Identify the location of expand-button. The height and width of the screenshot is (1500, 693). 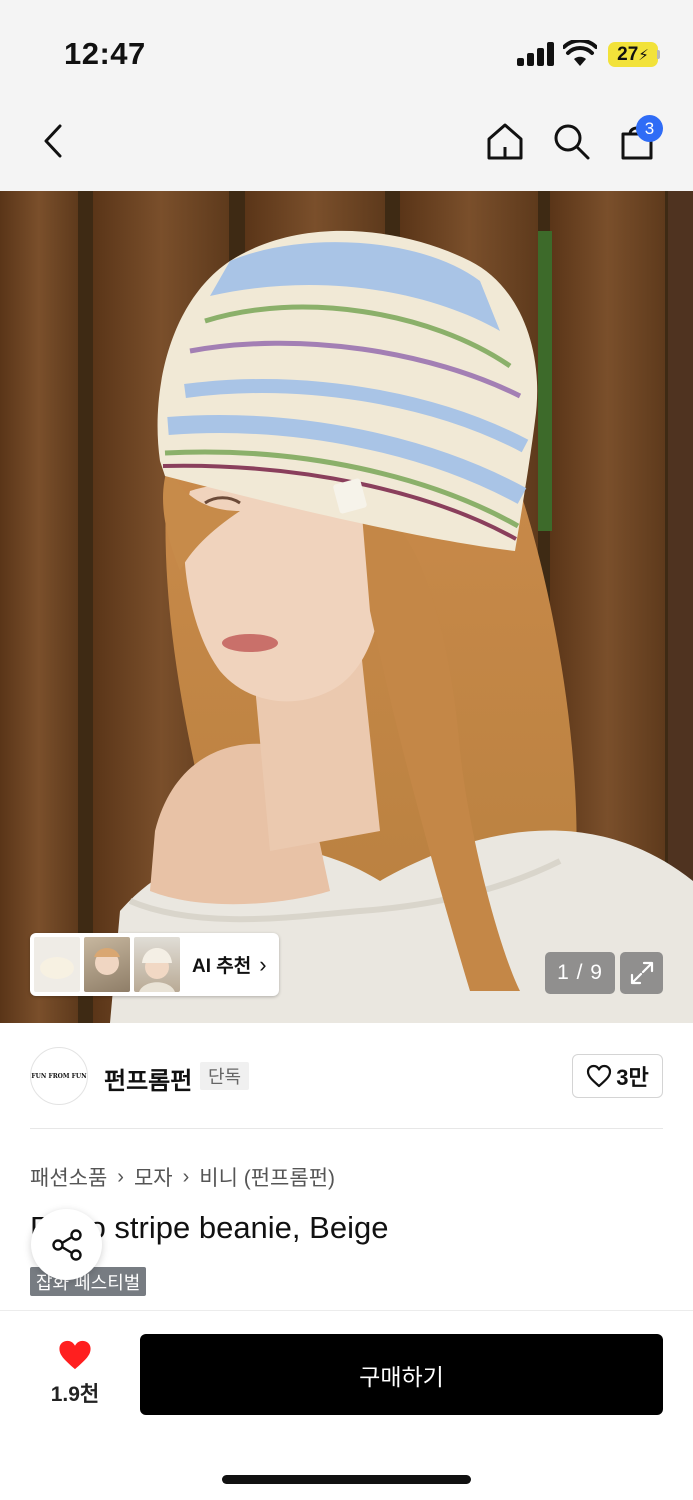
(641, 973).